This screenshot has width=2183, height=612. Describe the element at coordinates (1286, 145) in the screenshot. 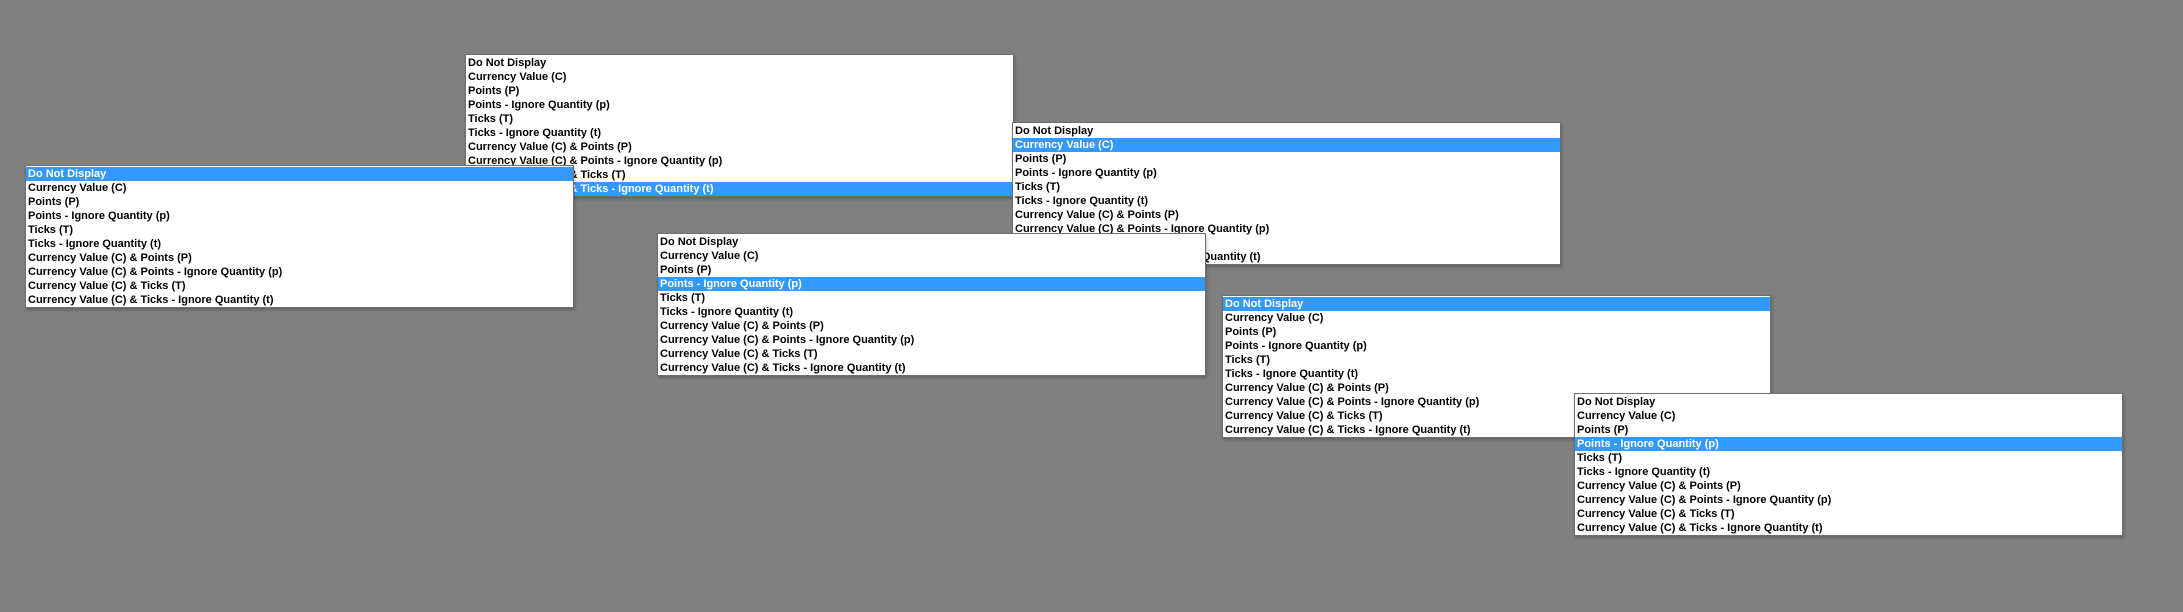

I see `dropdown-option-selected: Currency Value (C)` at that location.